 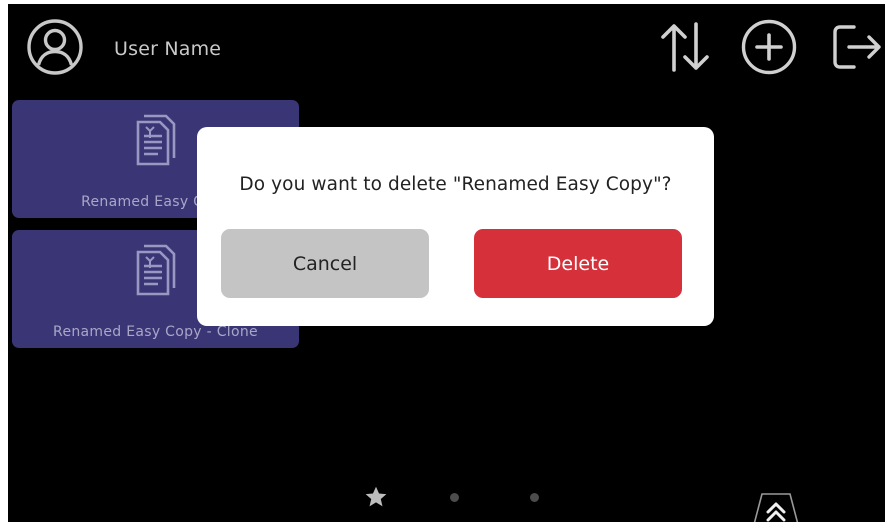 What do you see at coordinates (578, 263) in the screenshot?
I see `delete-button: Delete` at bounding box center [578, 263].